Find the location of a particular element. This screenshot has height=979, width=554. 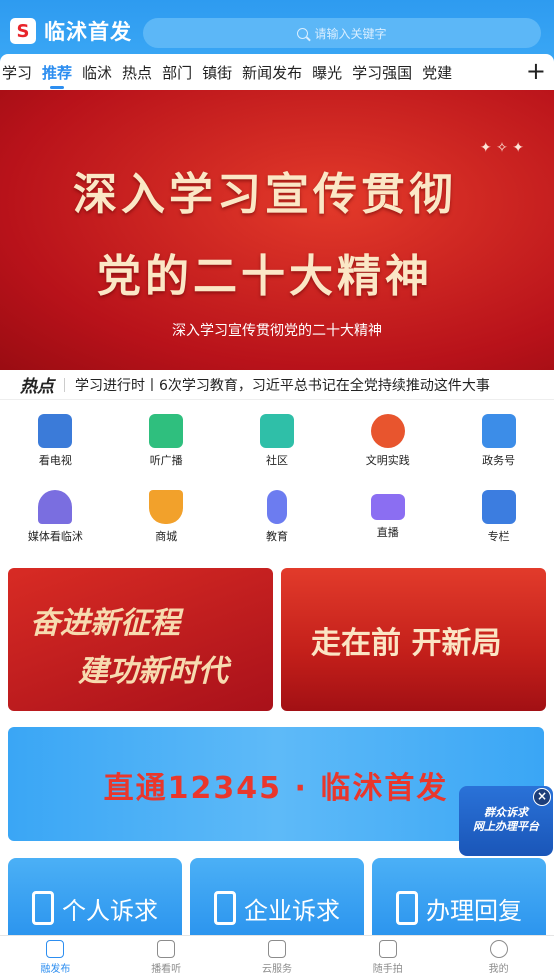

doves-decoration-icon: ✦ ✧ ✦ is located at coordinates (501, 148).